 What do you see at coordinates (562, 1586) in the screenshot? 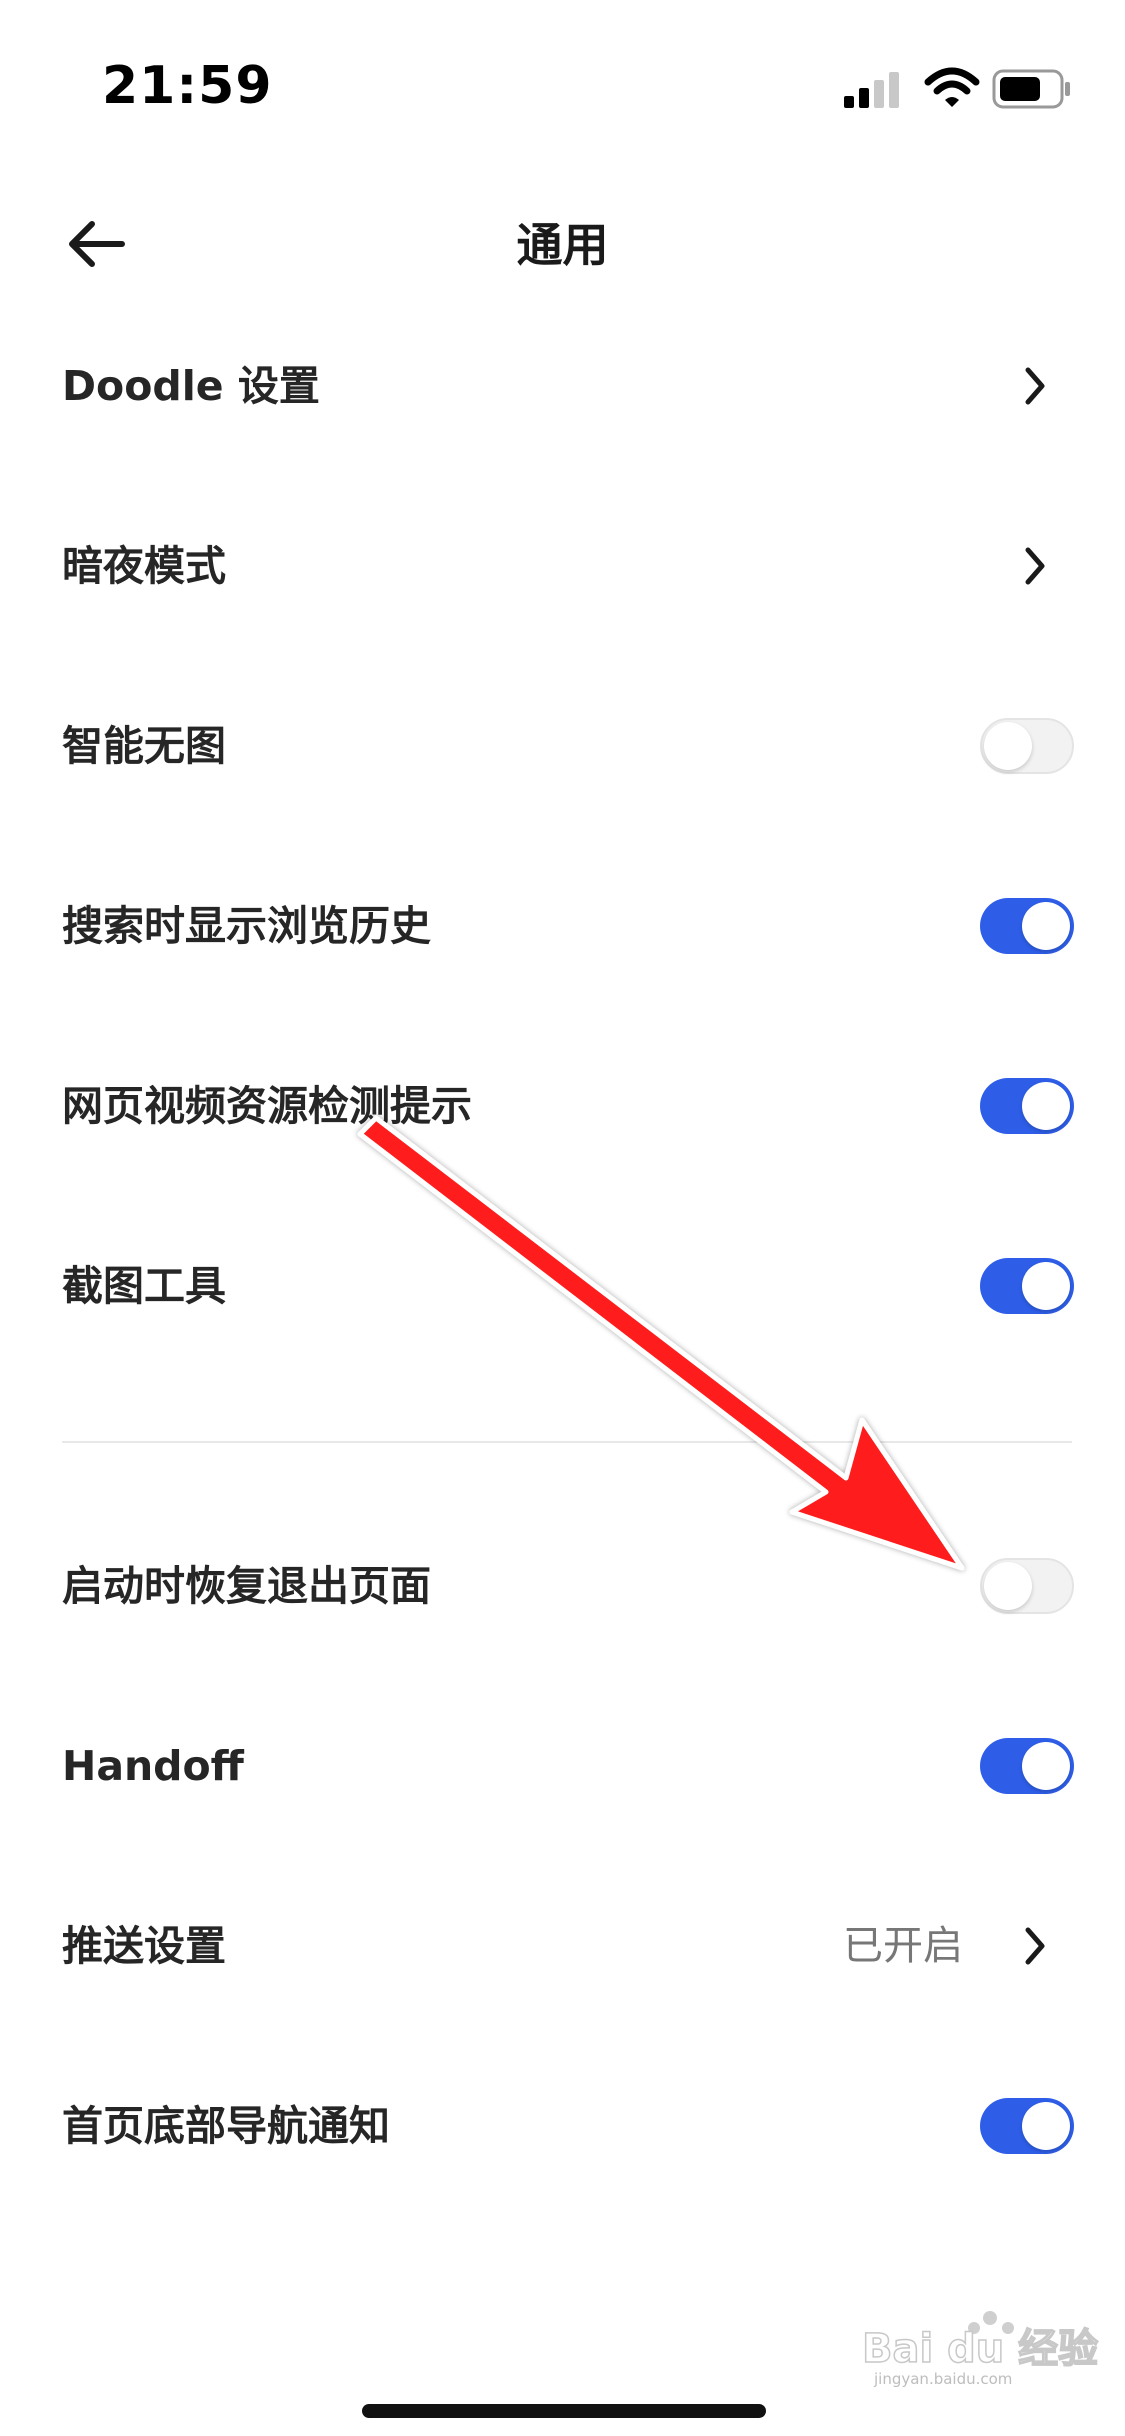
I see `setting-row-restore-pages: 启动时恢复退出页面` at bounding box center [562, 1586].